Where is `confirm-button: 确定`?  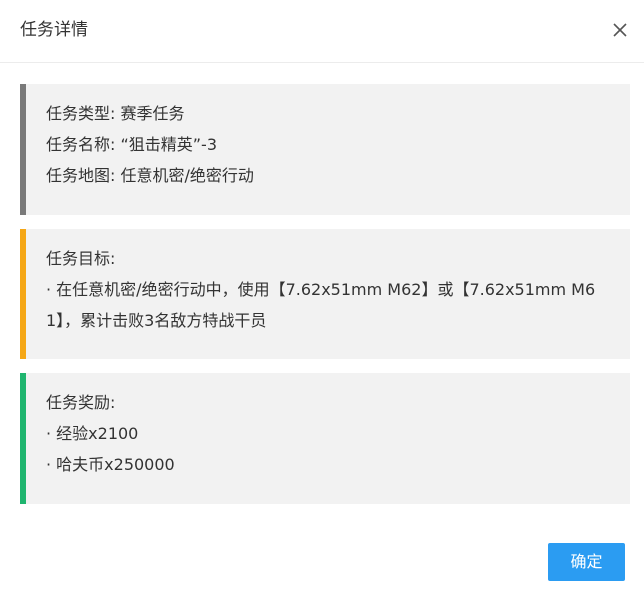 confirm-button: 确定 is located at coordinates (586, 562).